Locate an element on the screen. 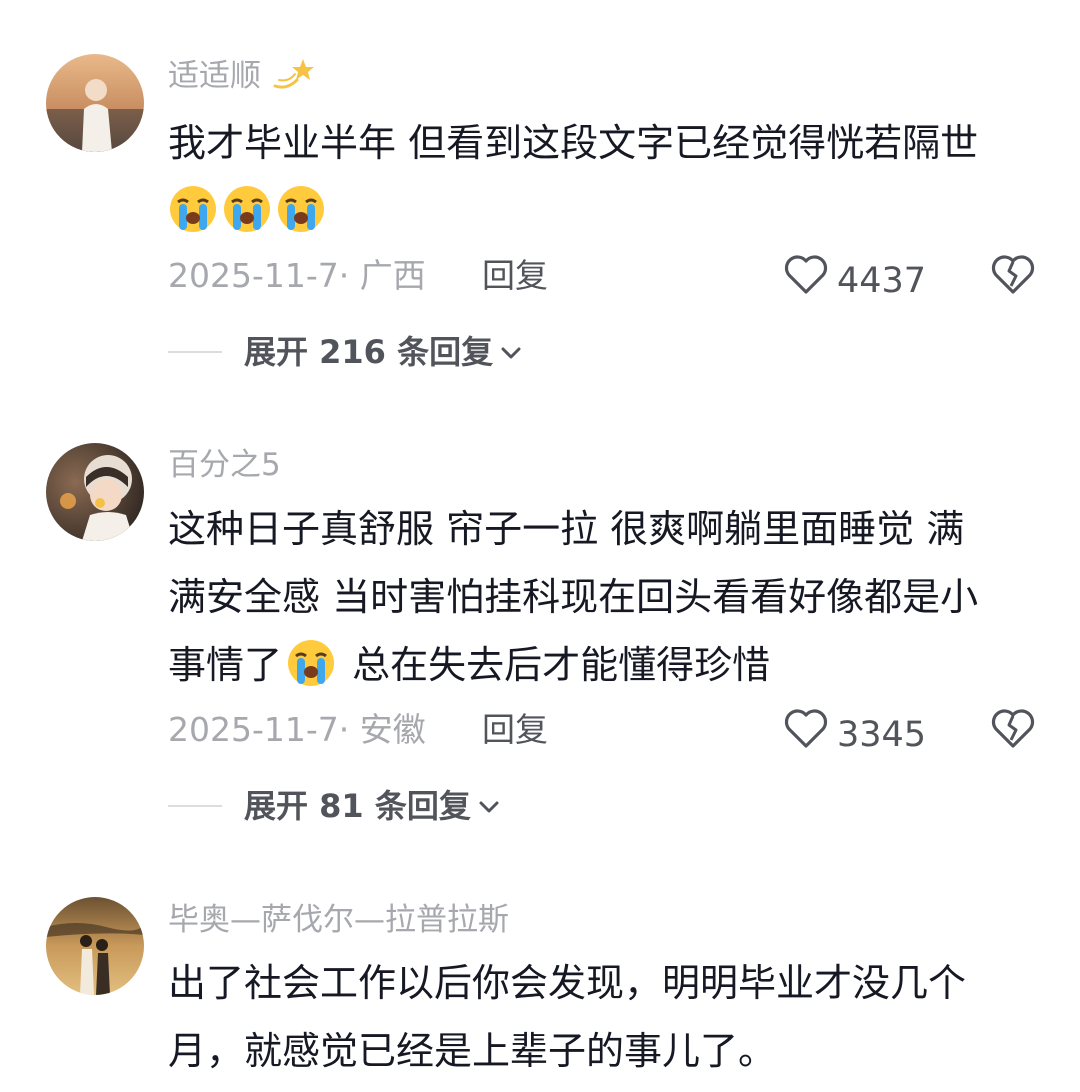 The height and width of the screenshot is (1092, 1080). emoji-row is located at coordinates (608, 216).